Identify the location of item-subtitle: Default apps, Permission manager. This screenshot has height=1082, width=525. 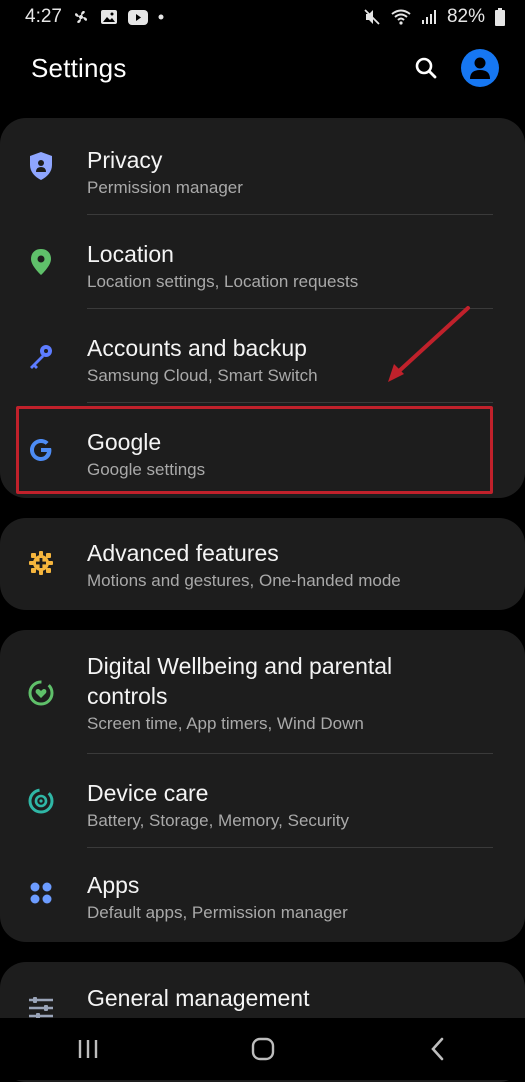
(217, 912).